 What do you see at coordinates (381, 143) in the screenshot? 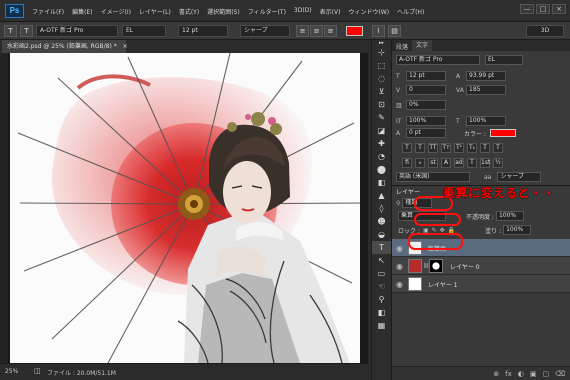
I see `brush-tool-icon: ✚` at bounding box center [381, 143].